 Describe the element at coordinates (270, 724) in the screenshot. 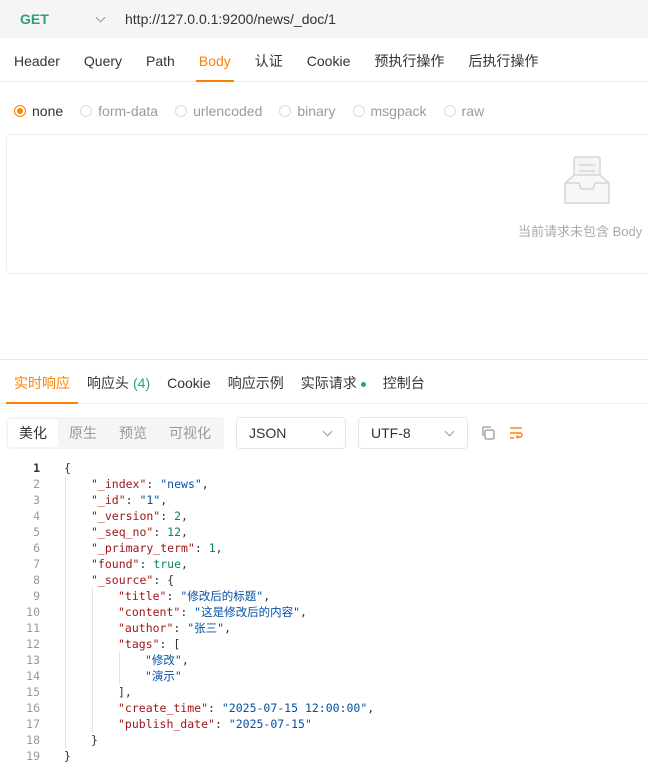

I see `code-token: "2025-07-15"` at that location.